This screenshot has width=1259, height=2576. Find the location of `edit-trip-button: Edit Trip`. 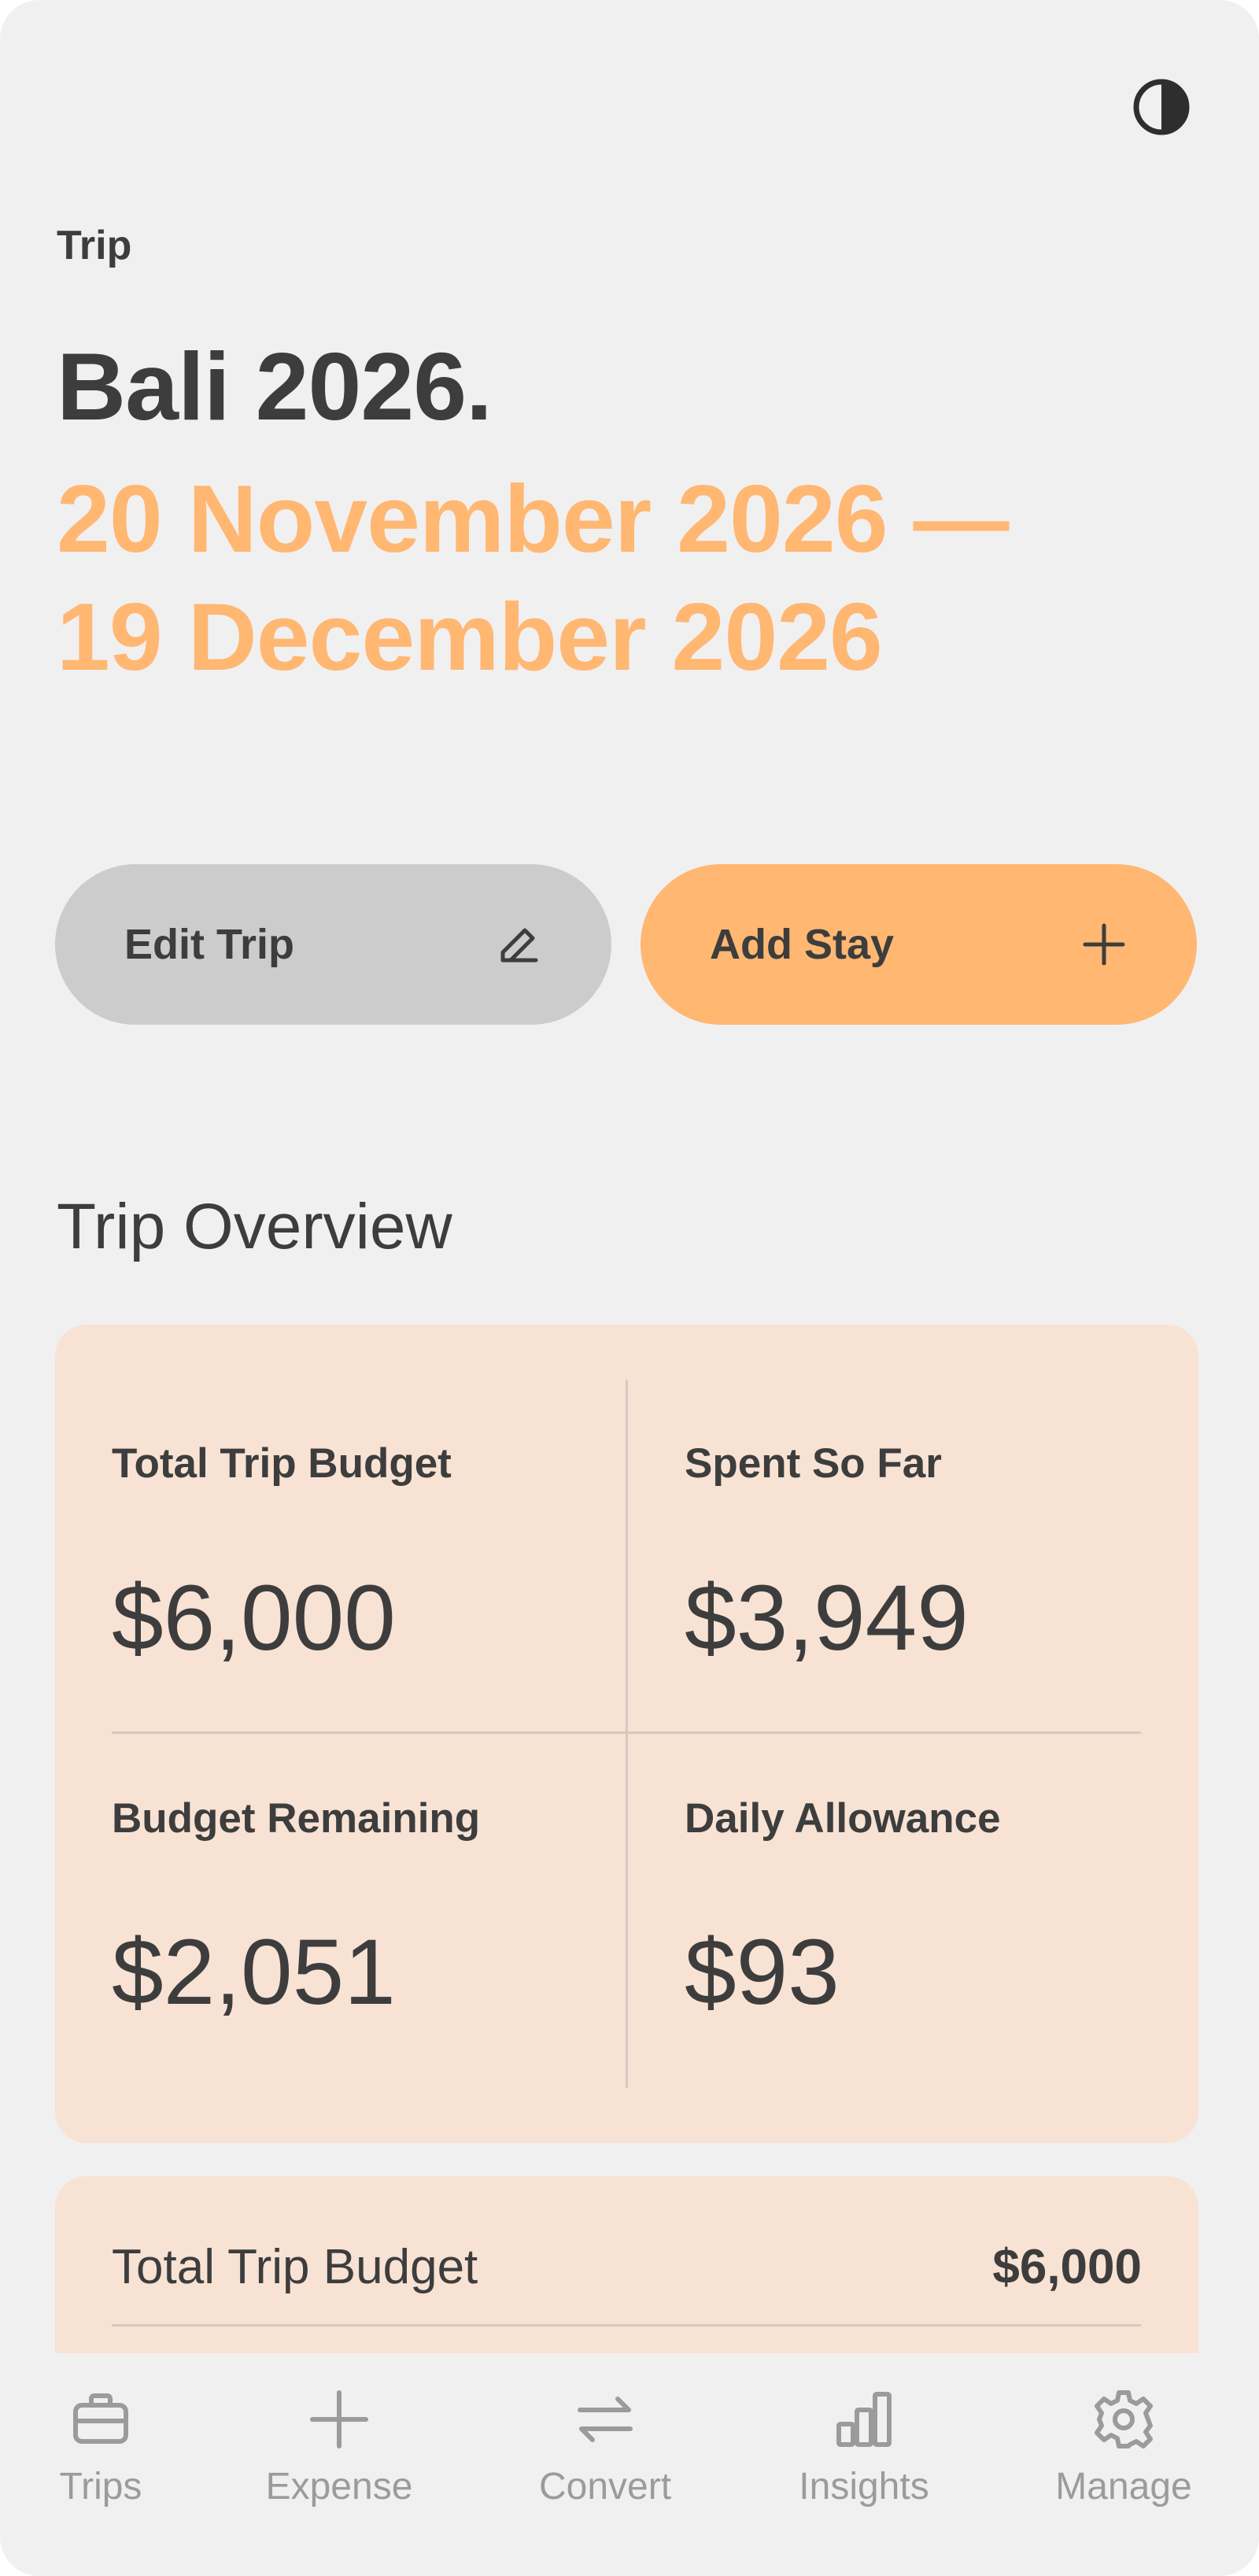

edit-trip-button: Edit Trip is located at coordinates (333, 945).